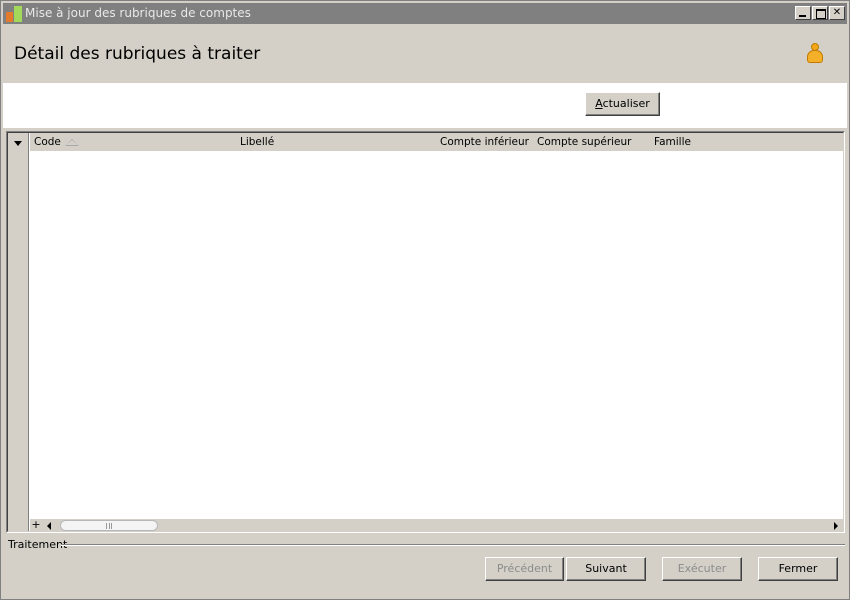 This screenshot has width=850, height=600. Describe the element at coordinates (14, 14) in the screenshot. I see `app-icon` at that location.